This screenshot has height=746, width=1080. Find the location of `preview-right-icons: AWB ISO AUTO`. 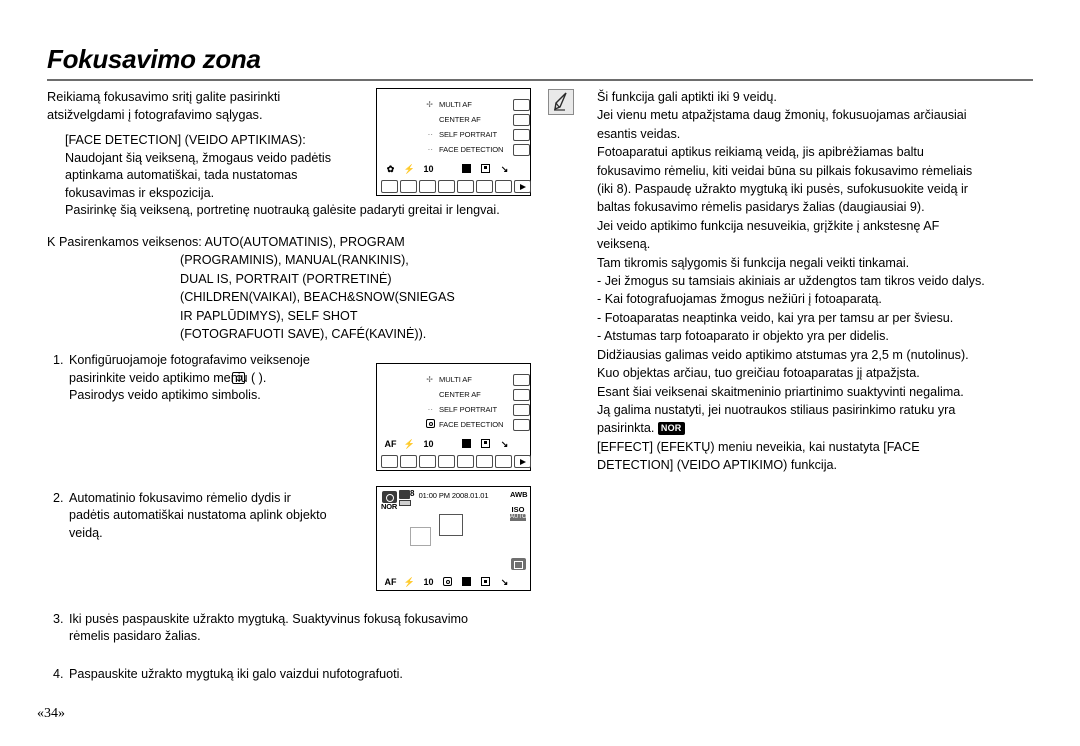

preview-right-icons: AWB ISO AUTO is located at coordinates (519, 509).